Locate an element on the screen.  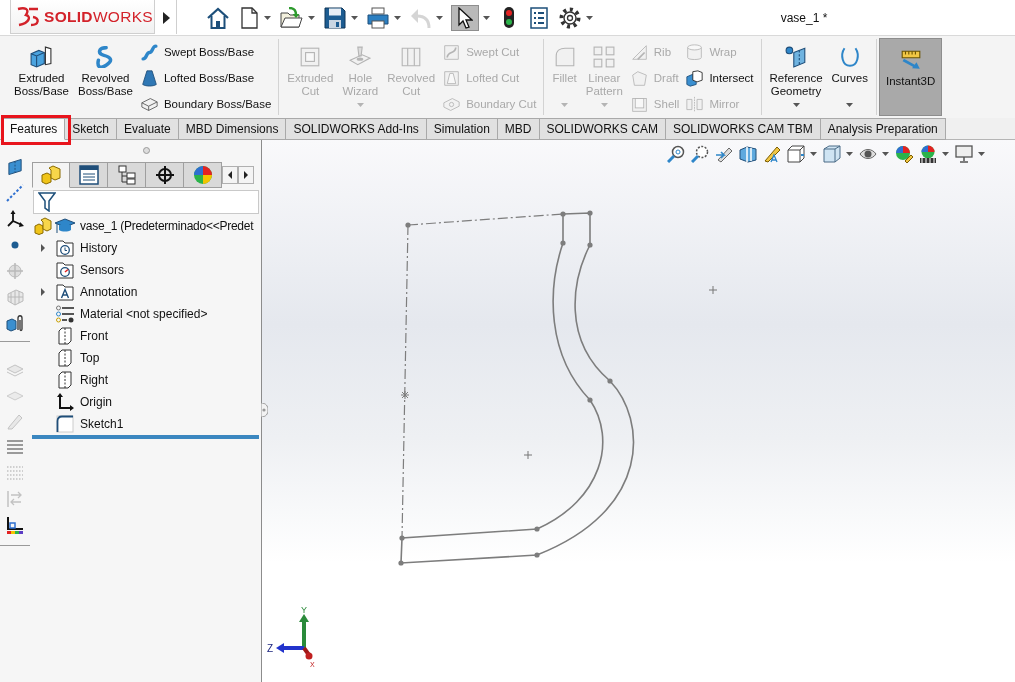
new-document-button is located at coordinates (249, 17).